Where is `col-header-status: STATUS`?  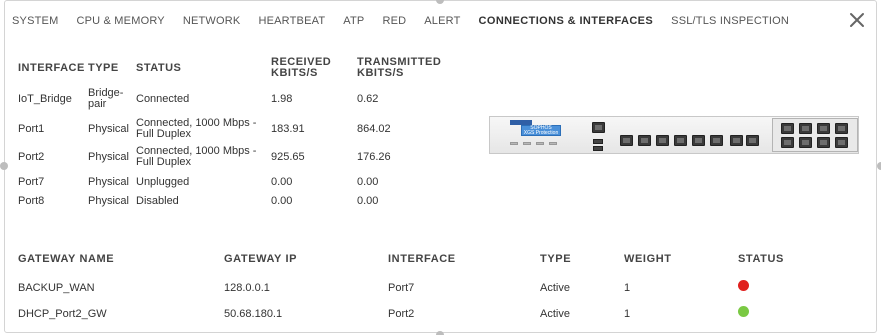
col-header-status: STATUS is located at coordinates (159, 68).